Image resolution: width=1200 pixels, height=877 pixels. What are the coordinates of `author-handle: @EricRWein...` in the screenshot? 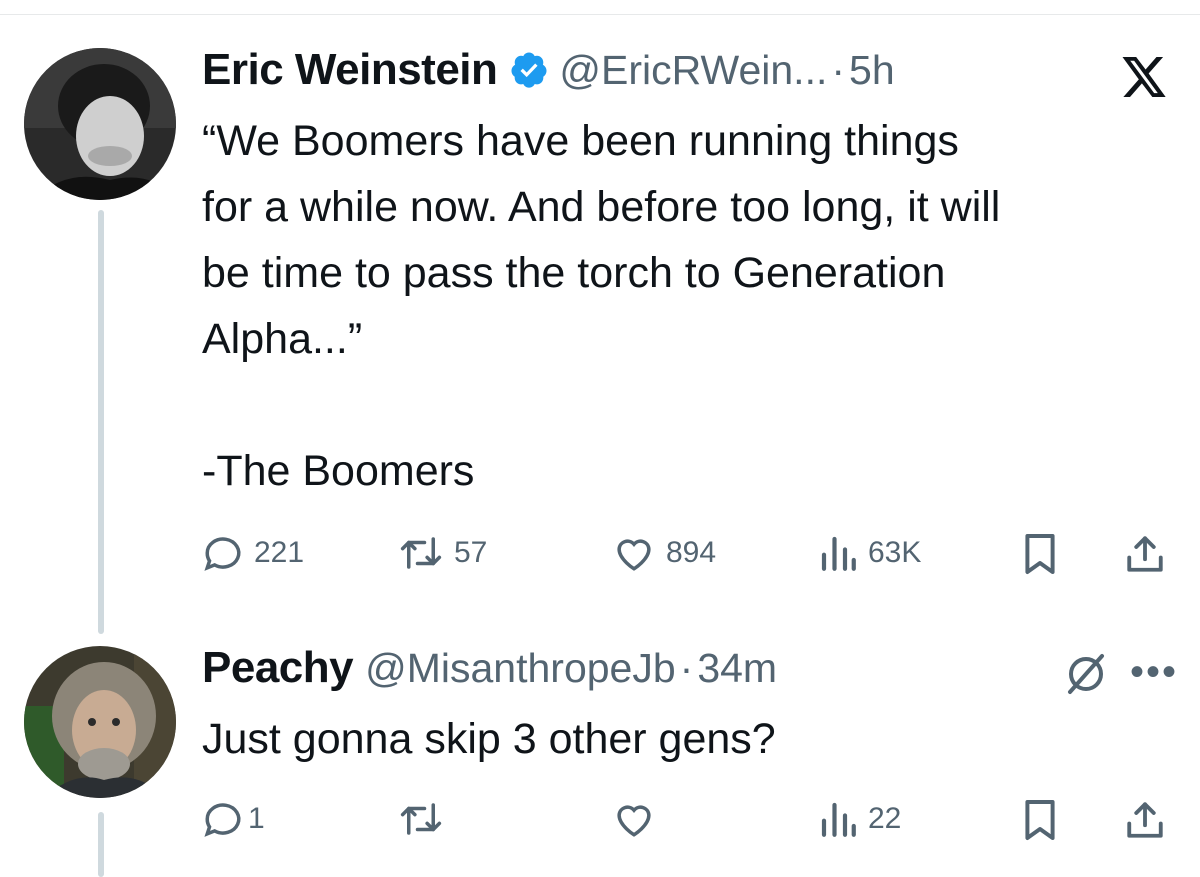 It's located at (693, 70).